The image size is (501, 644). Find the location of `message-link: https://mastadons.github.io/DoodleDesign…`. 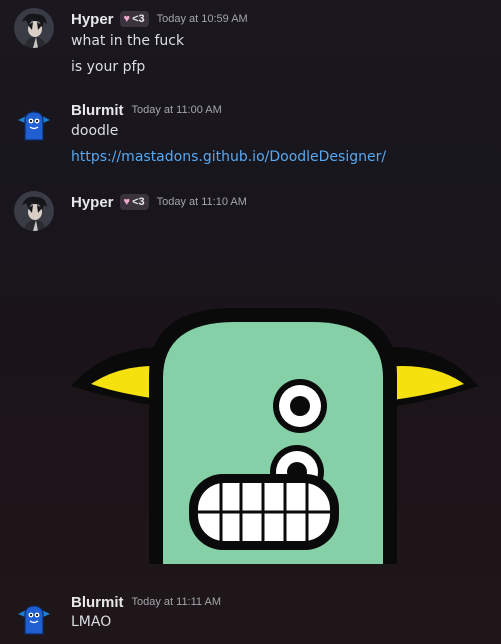

message-link: https://mastadons.github.io/DoodleDesign… is located at coordinates (228, 157).